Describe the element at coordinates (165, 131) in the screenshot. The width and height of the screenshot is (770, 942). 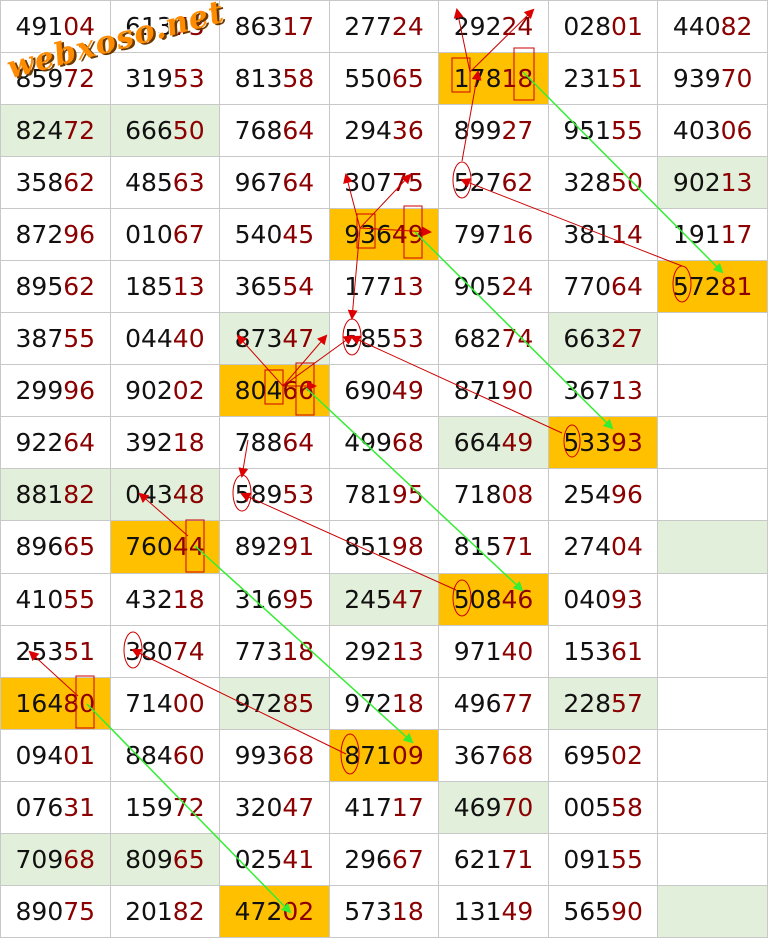
I see `result-cell: 66650` at that location.